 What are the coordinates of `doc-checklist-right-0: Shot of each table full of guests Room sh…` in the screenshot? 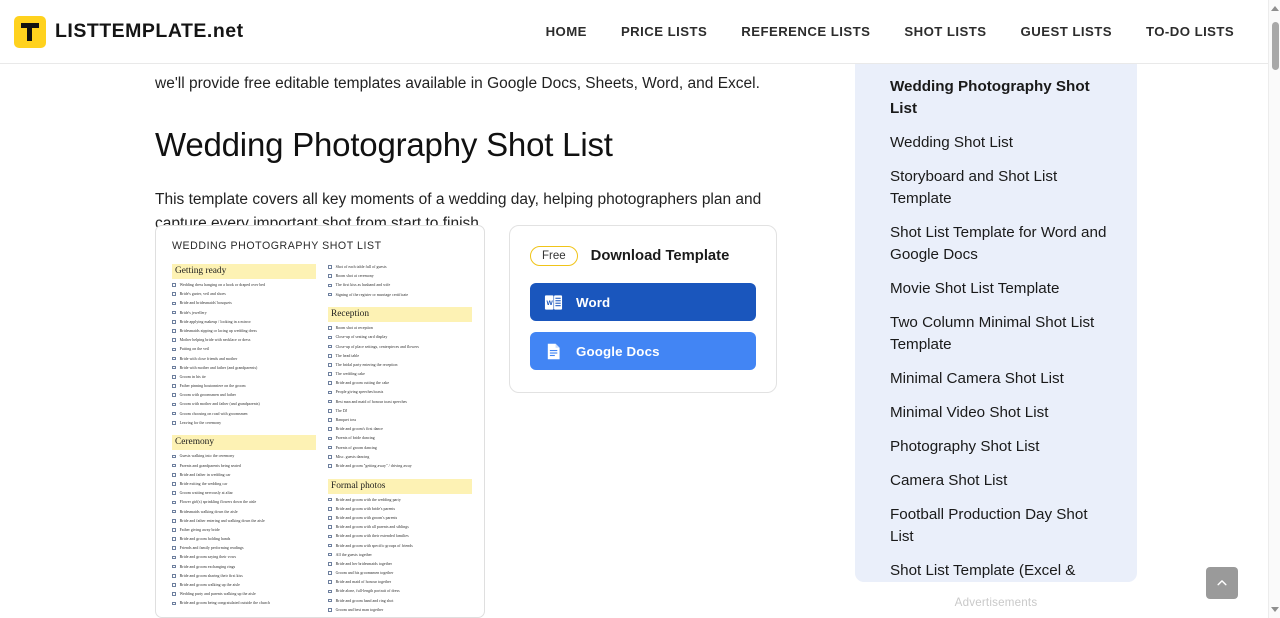 It's located at (400, 281).